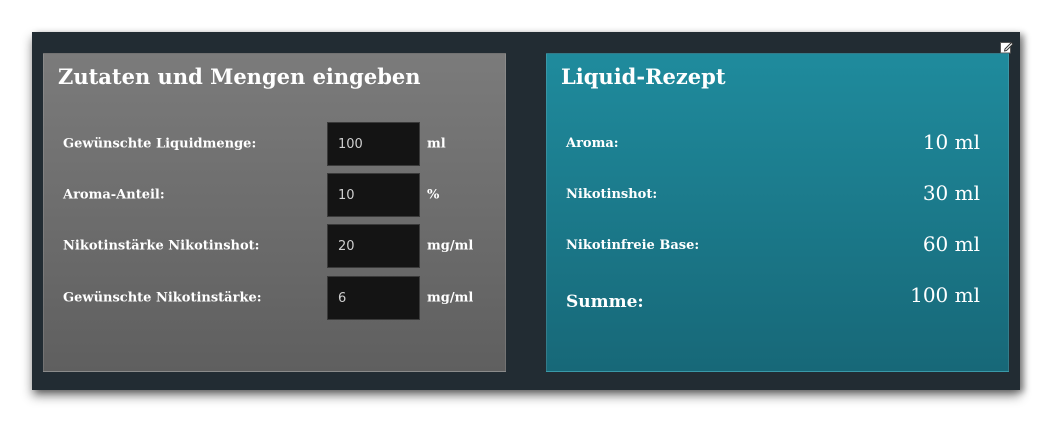 The image size is (1054, 423). Describe the element at coordinates (592, 143) in the screenshot. I see `result-aroma-label: Aroma:` at that location.